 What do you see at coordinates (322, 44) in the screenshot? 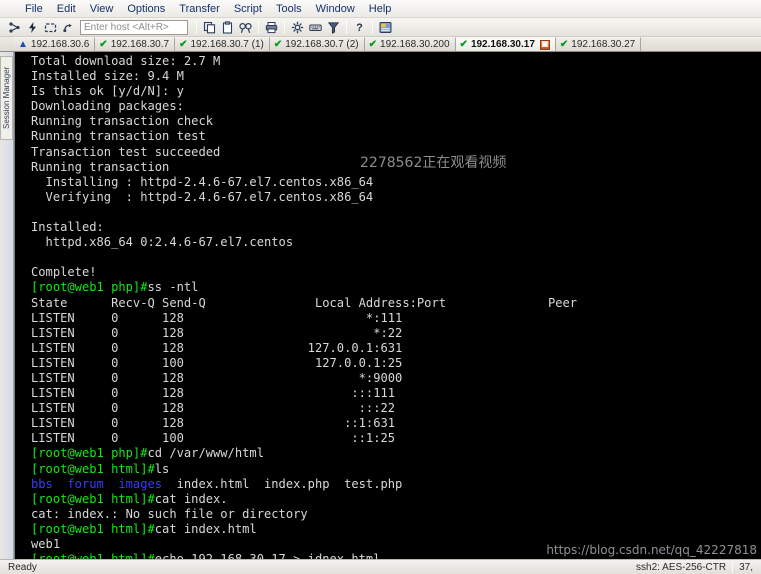
I see `session-tab-label: 192.168.30.7 (2)` at bounding box center [322, 44].